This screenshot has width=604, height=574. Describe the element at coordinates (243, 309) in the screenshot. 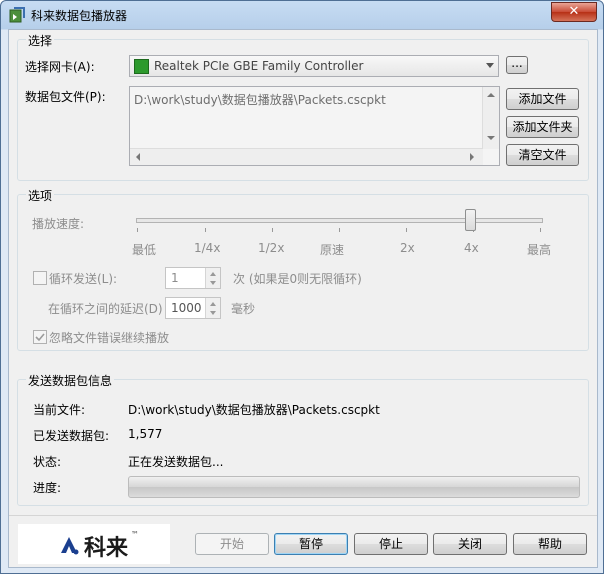

I see `delay-unit: 毫秒` at that location.